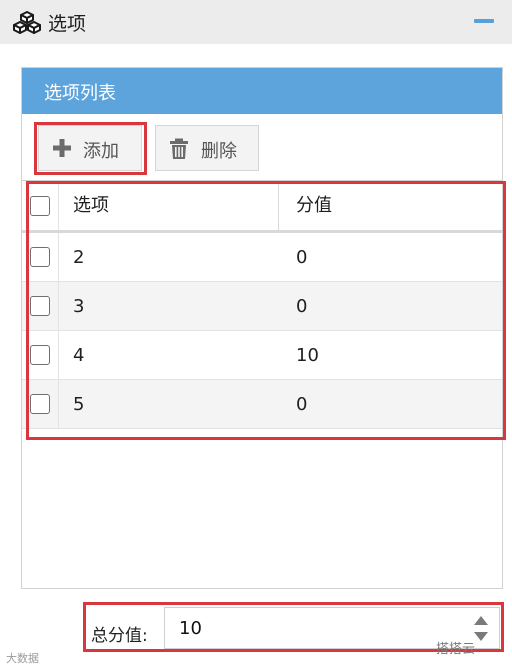 This screenshot has width=512, height=670. Describe the element at coordinates (179, 148) in the screenshot. I see `trash-icon` at that location.